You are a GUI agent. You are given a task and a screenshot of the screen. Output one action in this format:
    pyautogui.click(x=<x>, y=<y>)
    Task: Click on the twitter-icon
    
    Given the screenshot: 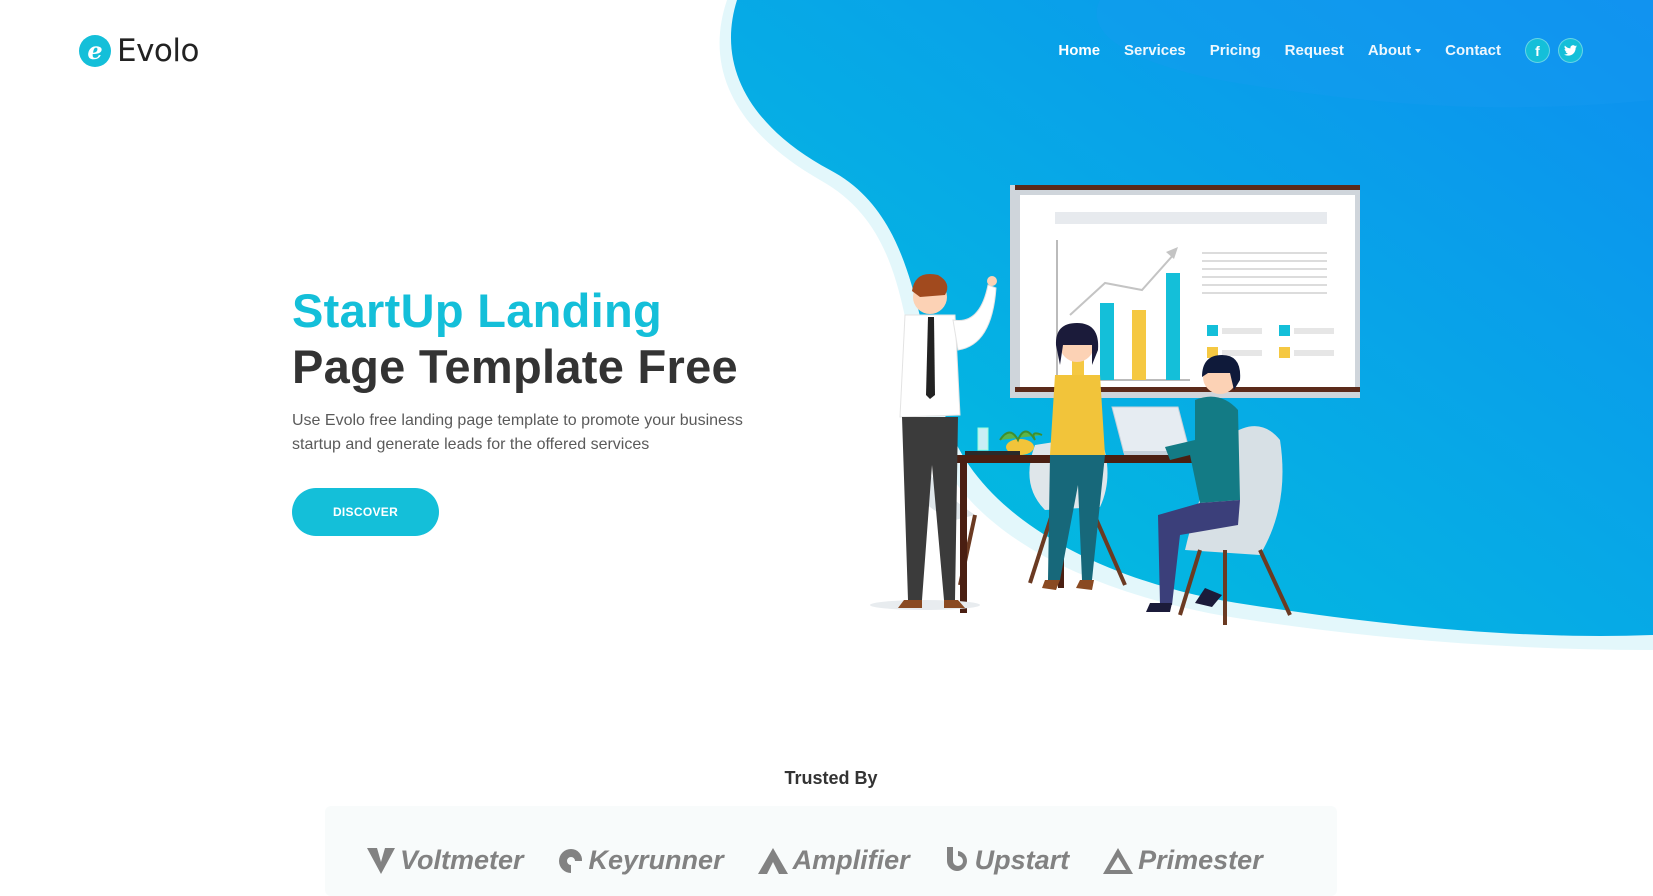 What is the action you would take?
    pyautogui.click(x=1570, y=50)
    